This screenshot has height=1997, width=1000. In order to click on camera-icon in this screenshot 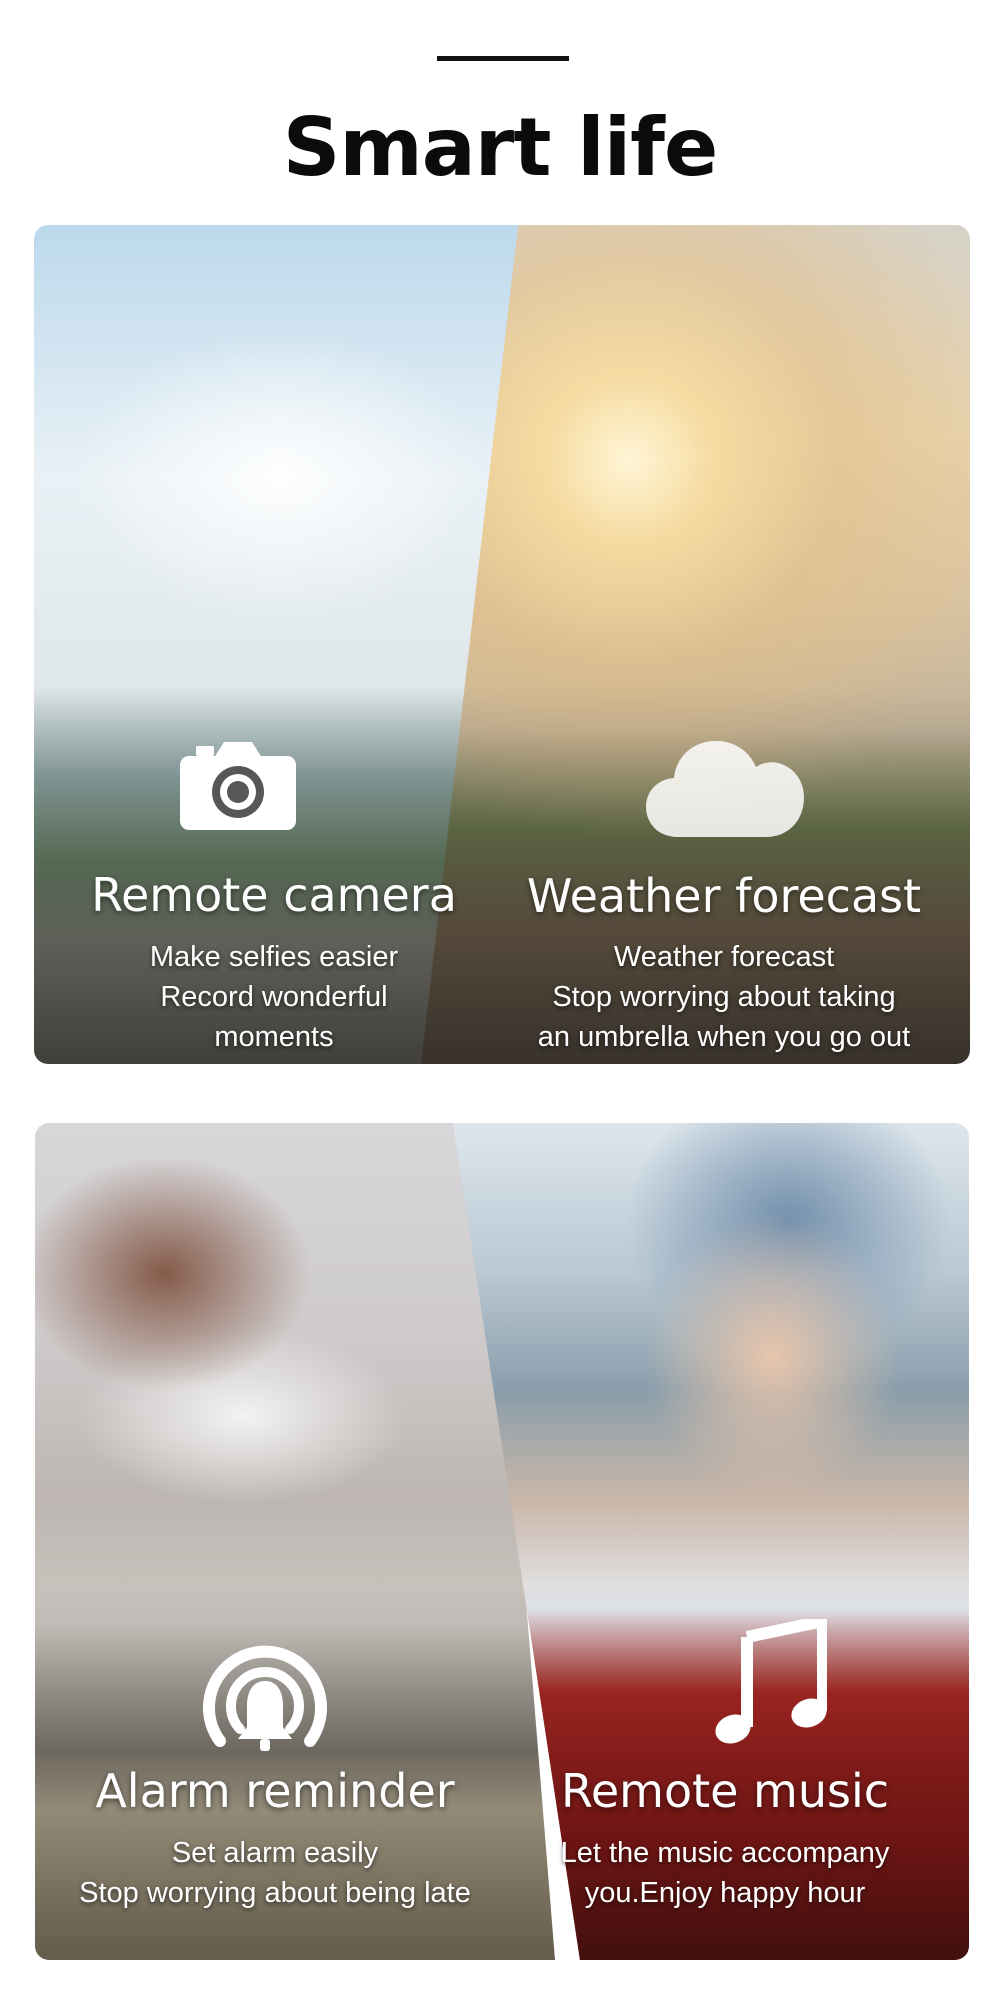, I will do `click(238, 784)`.